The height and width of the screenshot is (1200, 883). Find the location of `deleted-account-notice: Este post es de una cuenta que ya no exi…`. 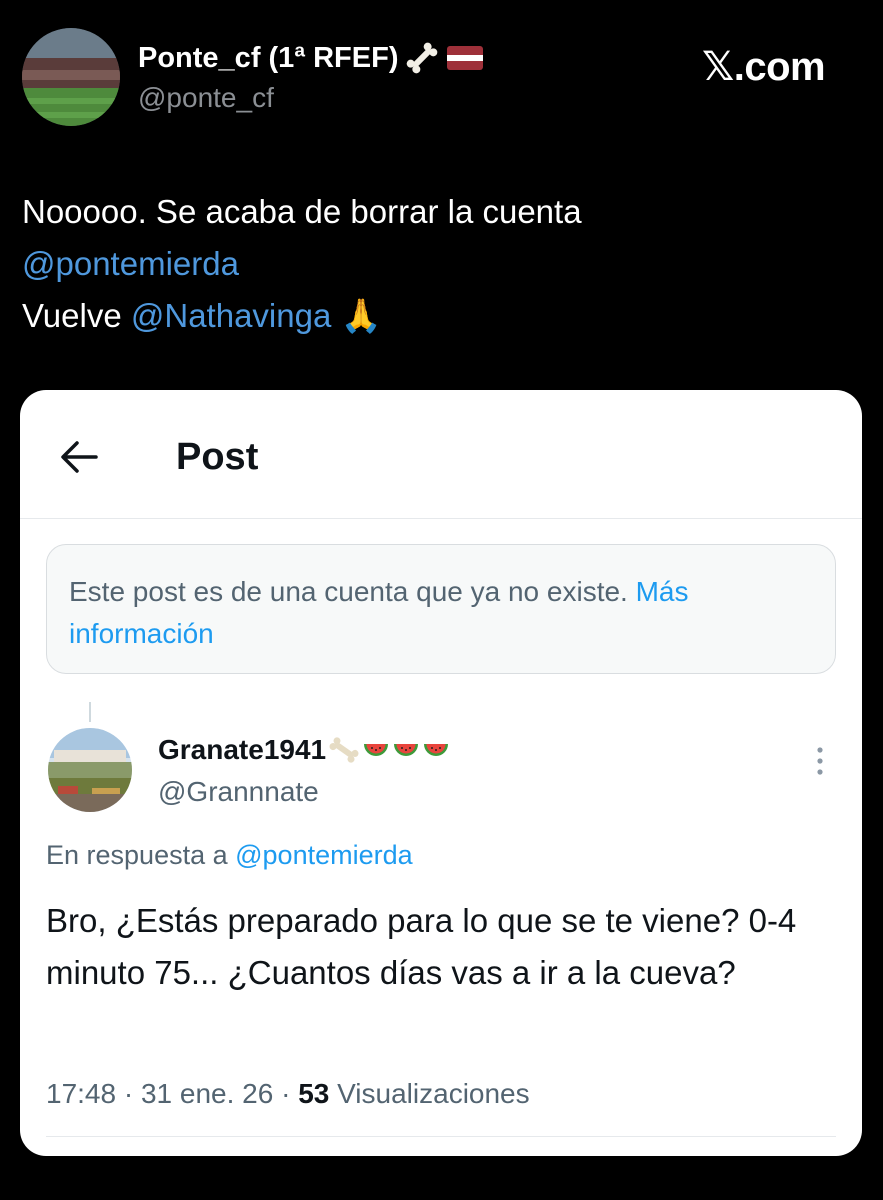

deleted-account-notice: Este post es de una cuenta que ya no exi… is located at coordinates (441, 609).